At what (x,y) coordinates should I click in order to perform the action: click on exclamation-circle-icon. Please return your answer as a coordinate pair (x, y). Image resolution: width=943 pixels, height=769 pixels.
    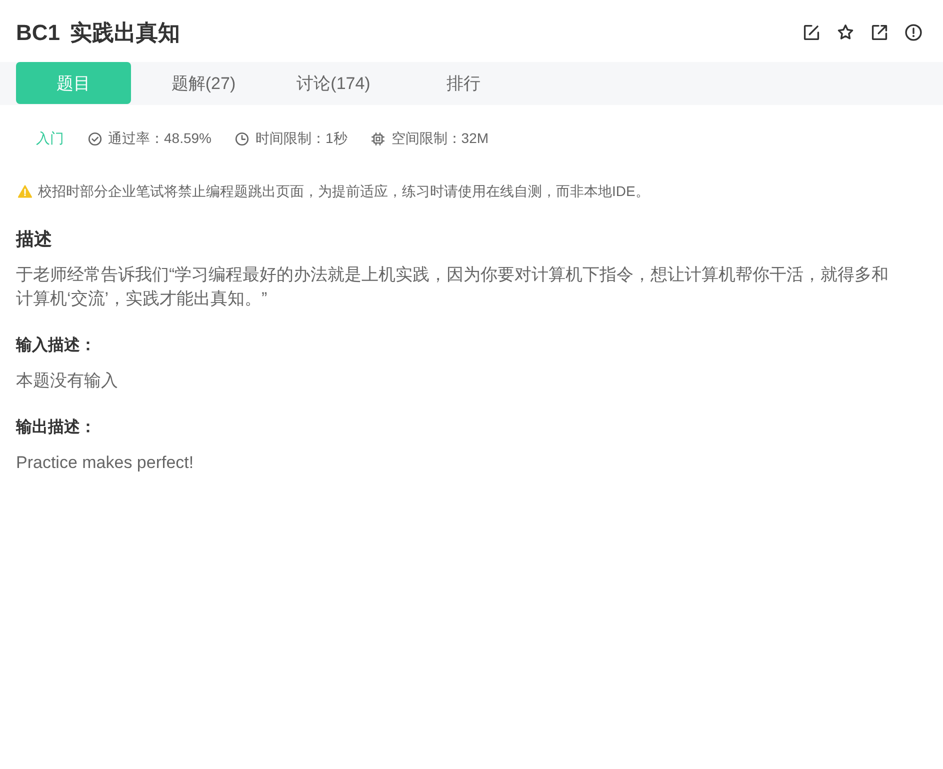
    Looking at the image, I should click on (913, 32).